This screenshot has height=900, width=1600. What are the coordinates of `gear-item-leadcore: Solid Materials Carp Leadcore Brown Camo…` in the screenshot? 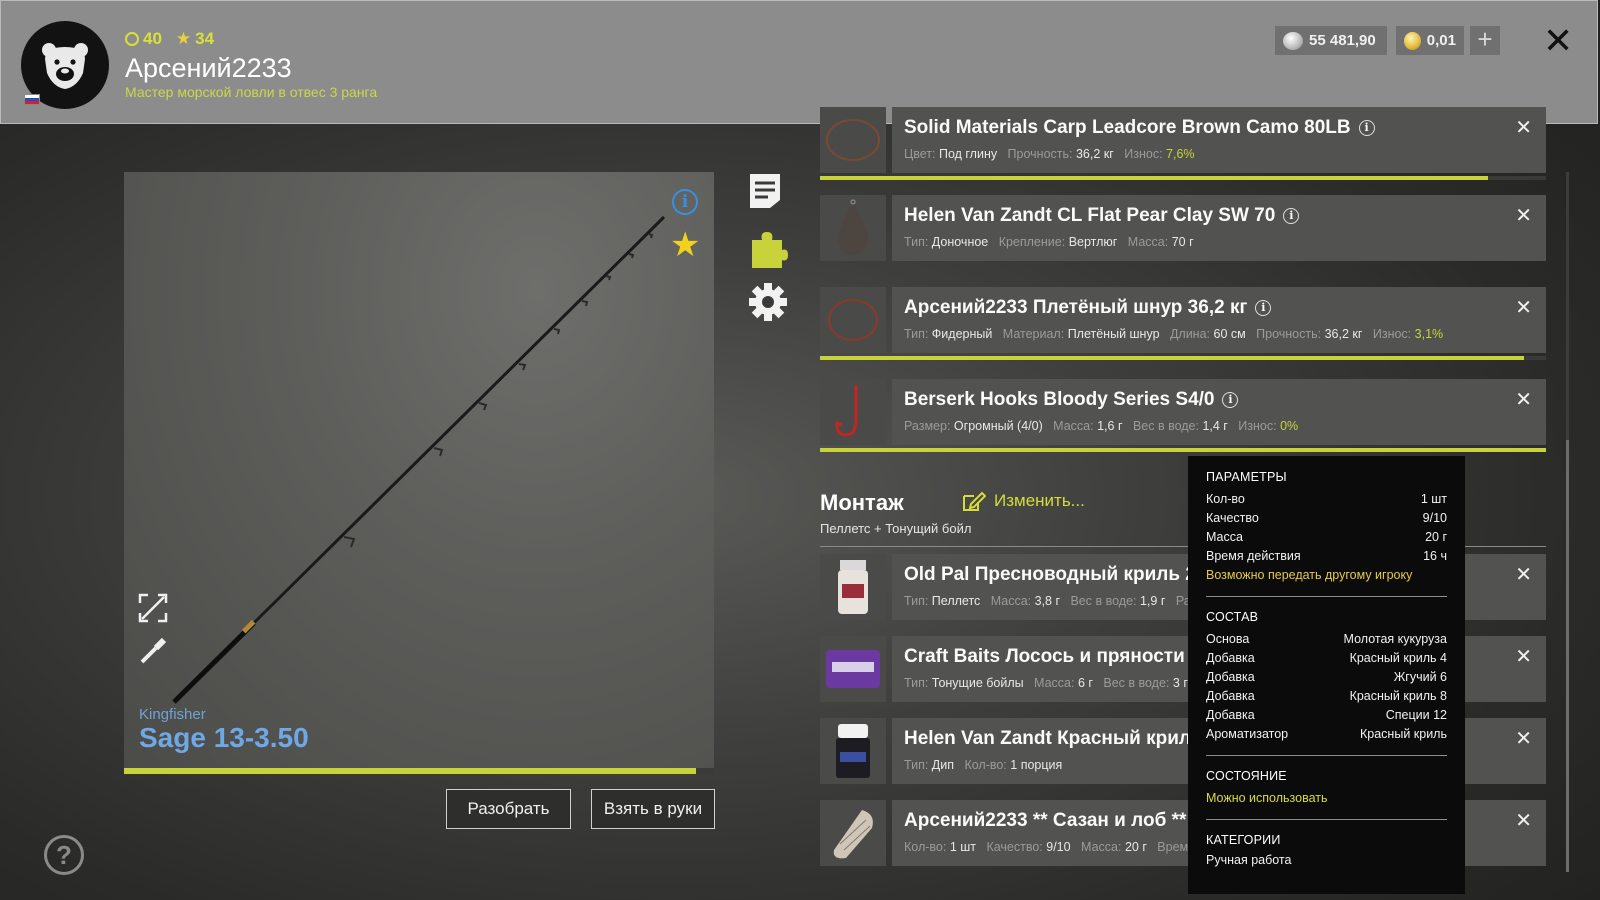 It's located at (1183, 143).